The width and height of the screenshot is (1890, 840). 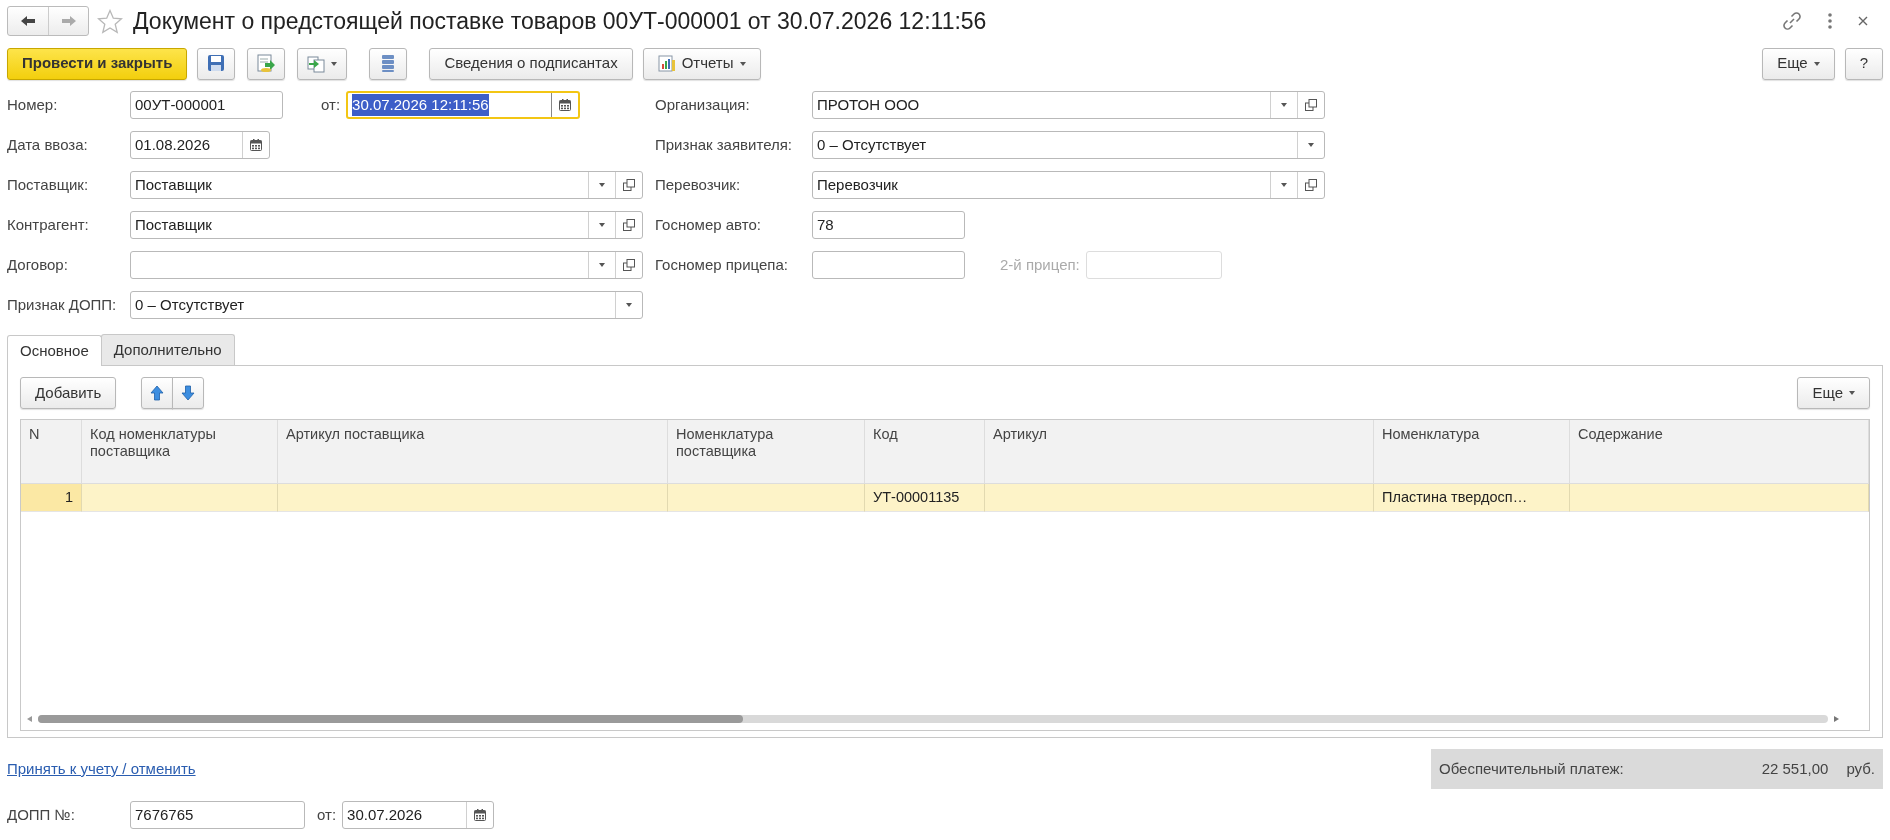 What do you see at coordinates (48, 184) in the screenshot?
I see `field-label: Поставщик:` at bounding box center [48, 184].